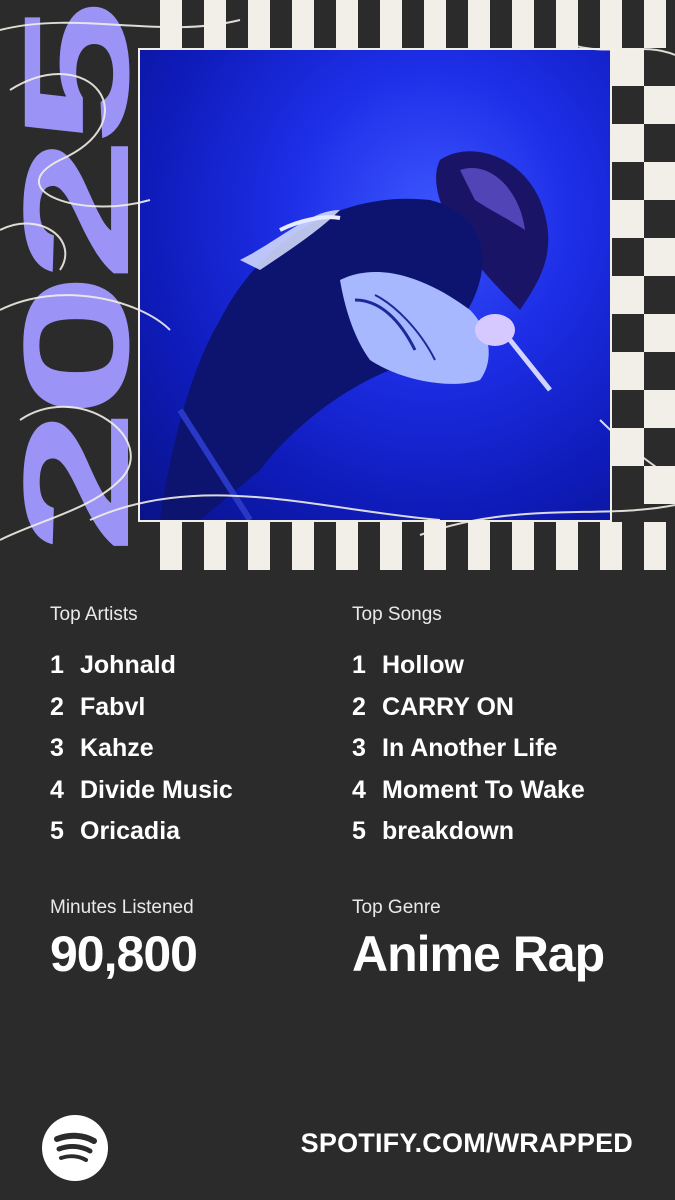  I want to click on list-item: 4 Moment To Wake, so click(468, 791).